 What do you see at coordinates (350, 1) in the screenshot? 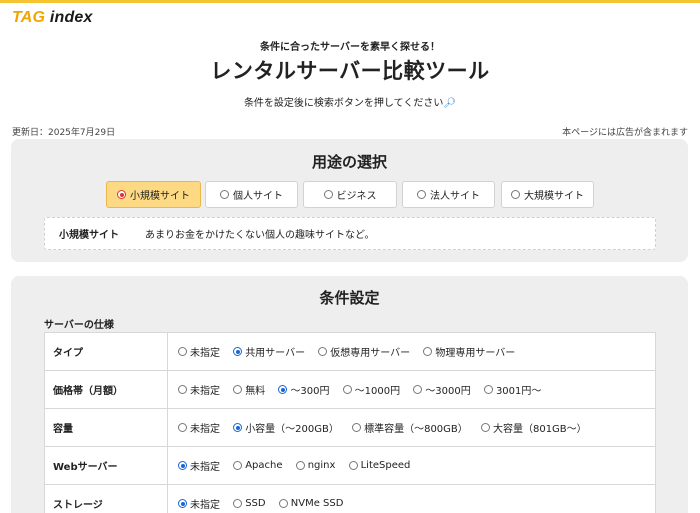
I see `top-accent-bar` at bounding box center [350, 1].